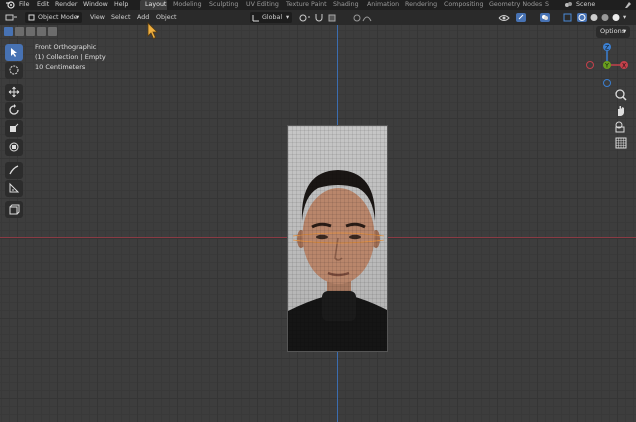 The height and width of the screenshot is (422, 636). I want to click on ruler-icon, so click(14, 187).